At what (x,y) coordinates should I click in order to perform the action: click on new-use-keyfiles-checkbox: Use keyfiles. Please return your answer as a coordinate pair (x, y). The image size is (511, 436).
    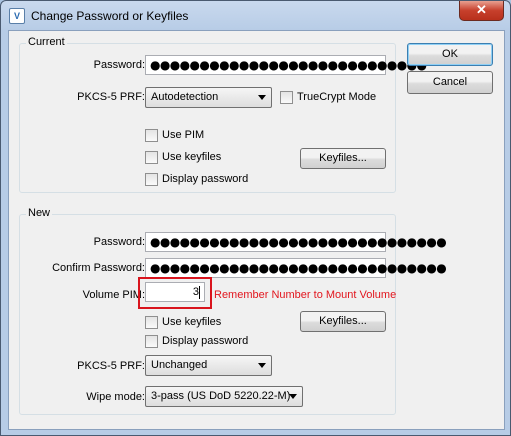
    Looking at the image, I should click on (190, 323).